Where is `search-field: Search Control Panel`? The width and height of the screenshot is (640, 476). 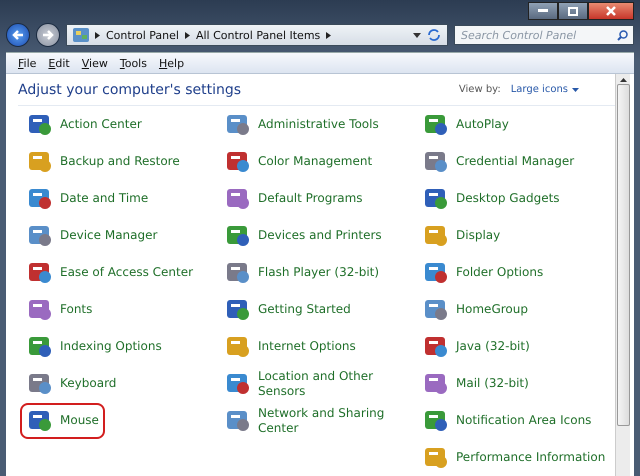 search-field: Search Control Panel is located at coordinates (544, 35).